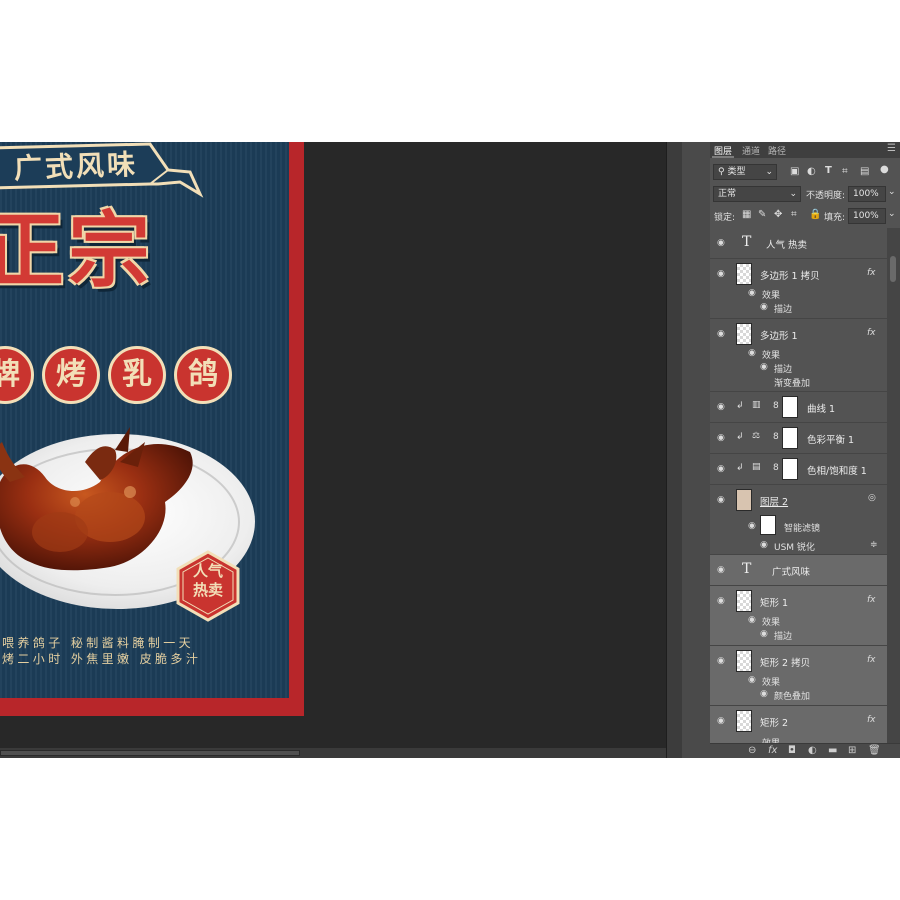  Describe the element at coordinates (867, 216) in the screenshot. I see `fill-input: 100%` at that location.